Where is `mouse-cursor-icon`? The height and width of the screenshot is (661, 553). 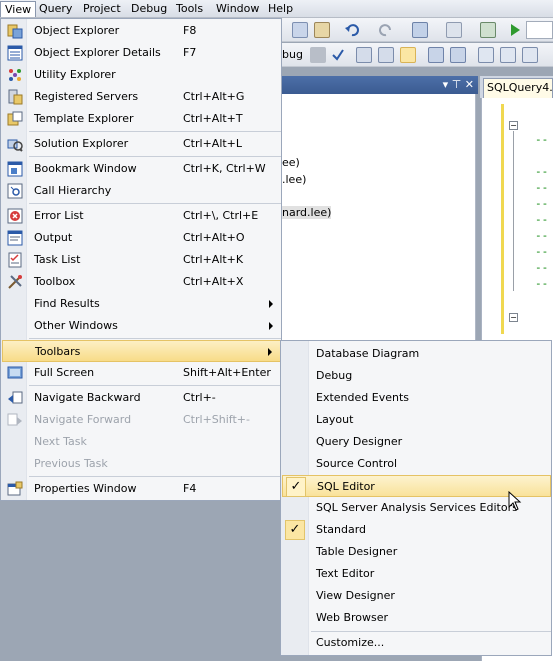 mouse-cursor-icon is located at coordinates (515, 501).